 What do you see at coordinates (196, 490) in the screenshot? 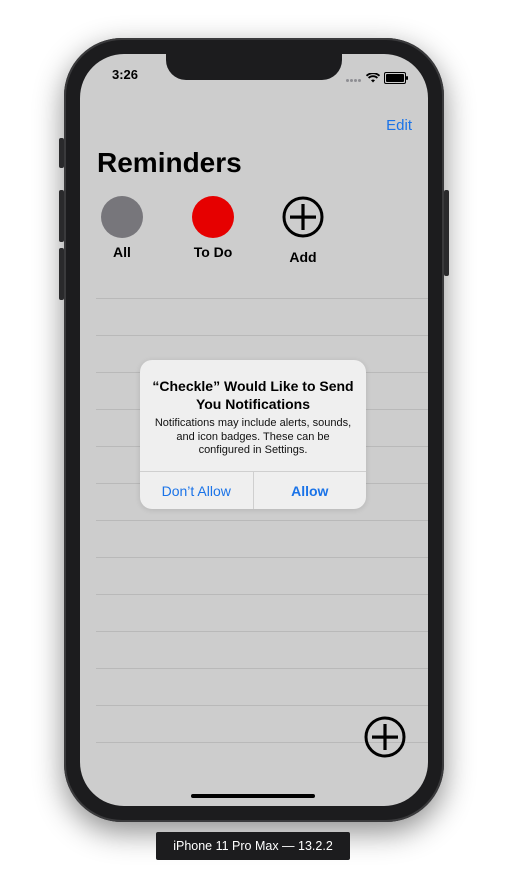
I see `dont-allow-button: Don’t Allow` at bounding box center [196, 490].